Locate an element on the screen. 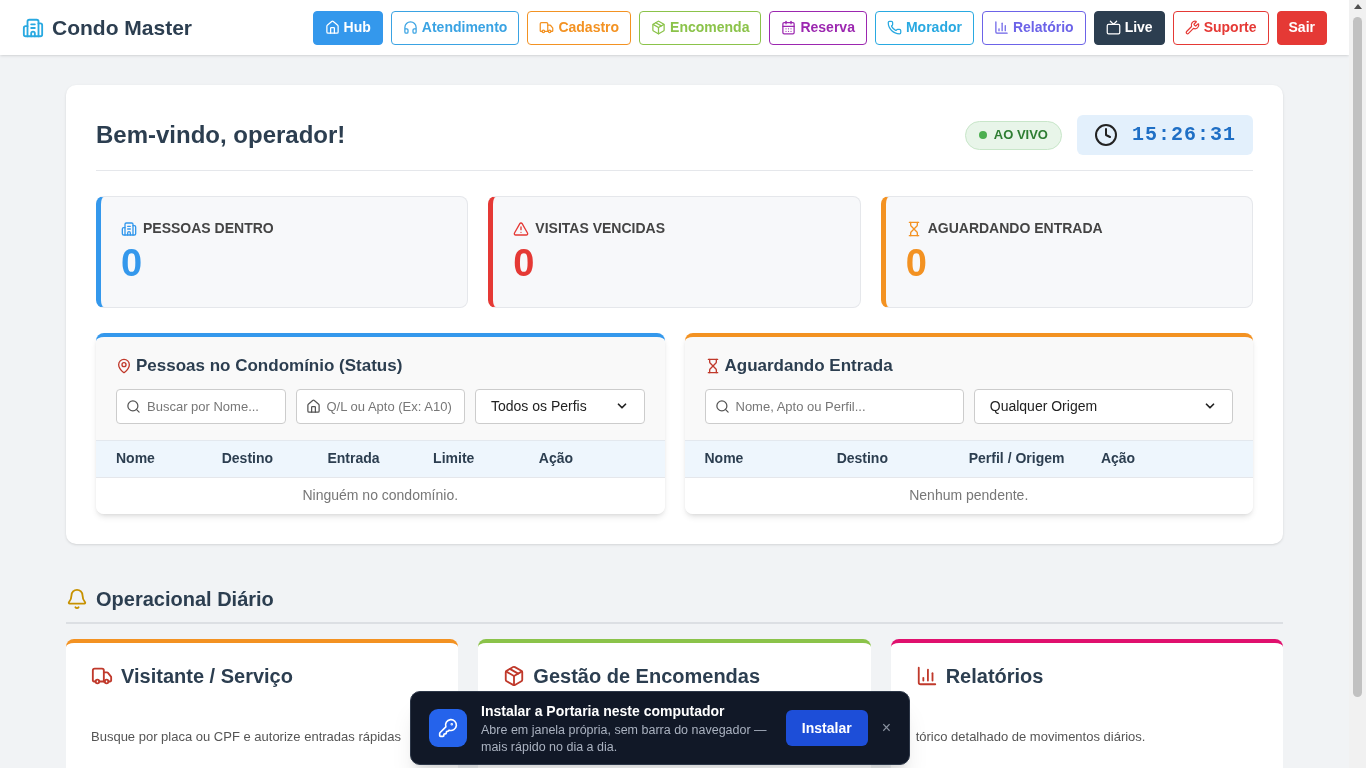 This screenshot has width=1366, height=768. panel-title: Aguardando Entrada is located at coordinates (808, 366).